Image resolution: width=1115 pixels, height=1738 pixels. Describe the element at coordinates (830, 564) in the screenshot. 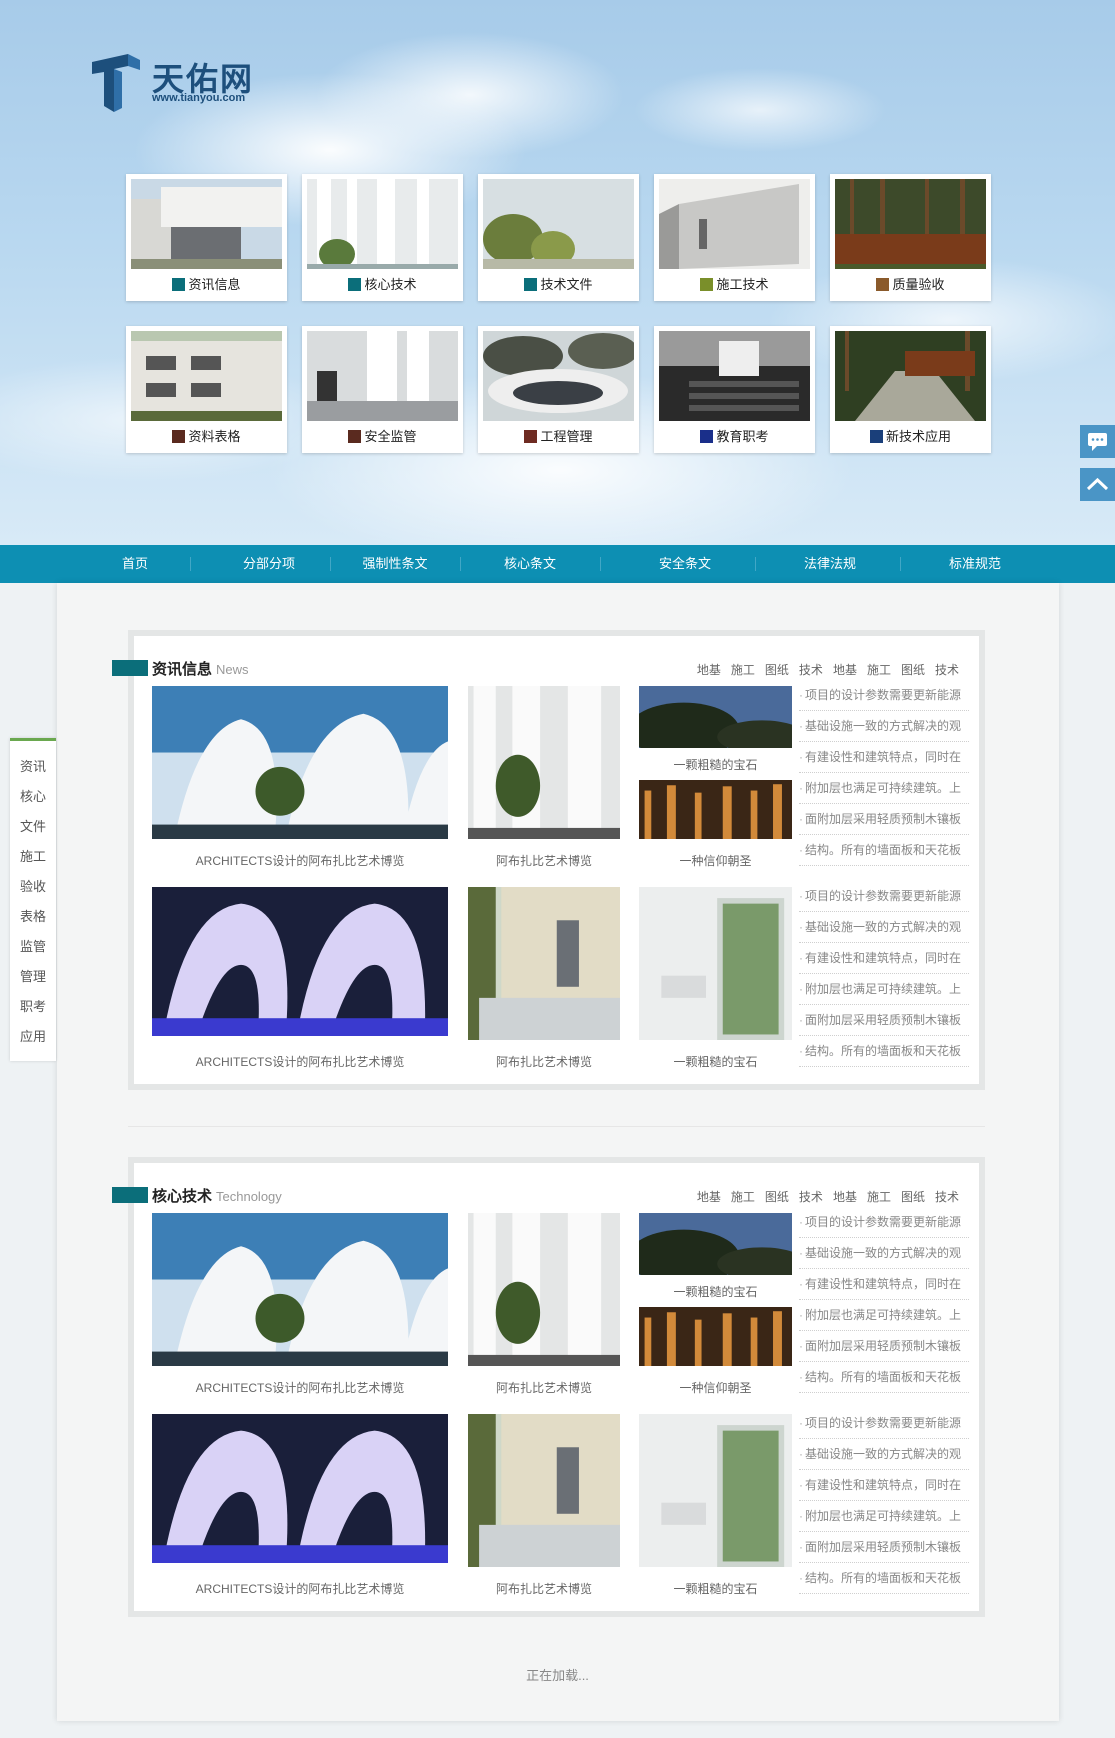

I see `nav-item-6: 法律法规` at that location.